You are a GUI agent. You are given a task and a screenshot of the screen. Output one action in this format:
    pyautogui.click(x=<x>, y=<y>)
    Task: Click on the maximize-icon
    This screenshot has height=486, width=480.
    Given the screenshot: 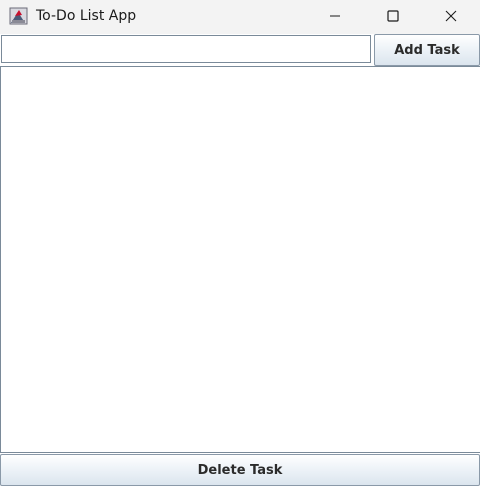 What is the action you would take?
    pyautogui.click(x=393, y=16)
    